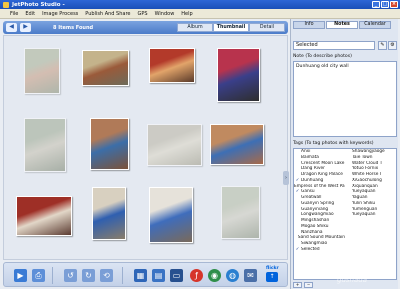  What do you see at coordinates (14, 14) in the screenshot?
I see `menu-file: File` at bounding box center [14, 14].